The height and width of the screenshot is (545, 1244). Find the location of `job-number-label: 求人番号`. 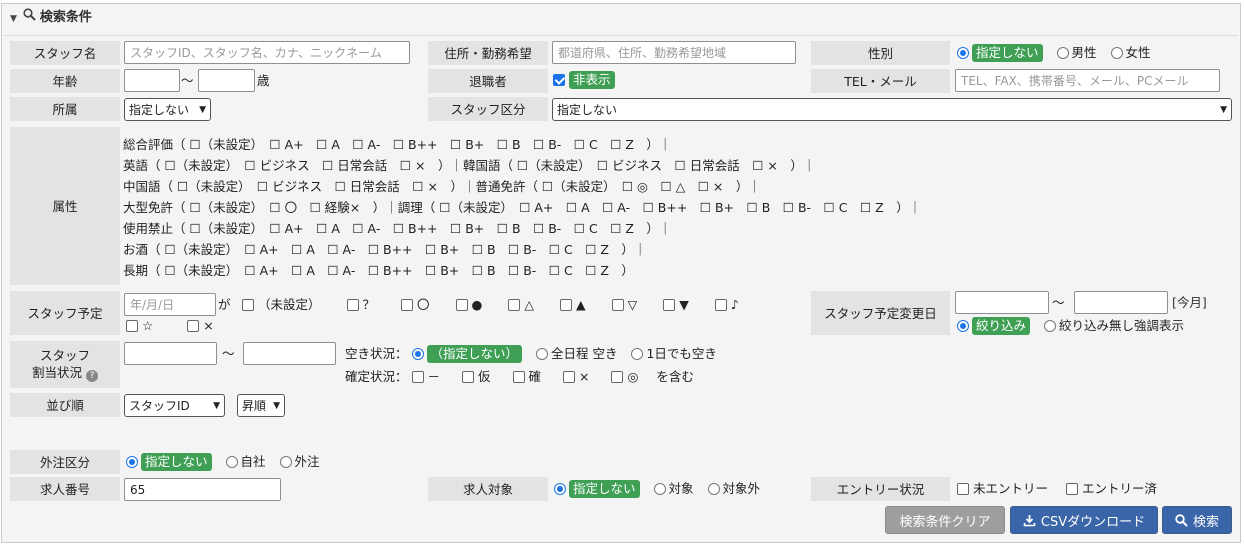

job-number-label: 求人番号 is located at coordinates (65, 489).